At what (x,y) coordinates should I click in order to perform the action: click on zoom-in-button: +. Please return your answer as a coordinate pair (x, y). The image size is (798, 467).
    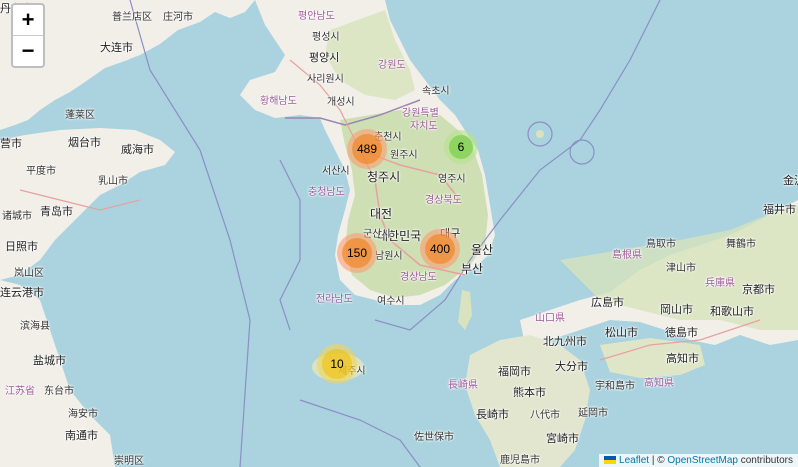
    Looking at the image, I should click on (28, 20).